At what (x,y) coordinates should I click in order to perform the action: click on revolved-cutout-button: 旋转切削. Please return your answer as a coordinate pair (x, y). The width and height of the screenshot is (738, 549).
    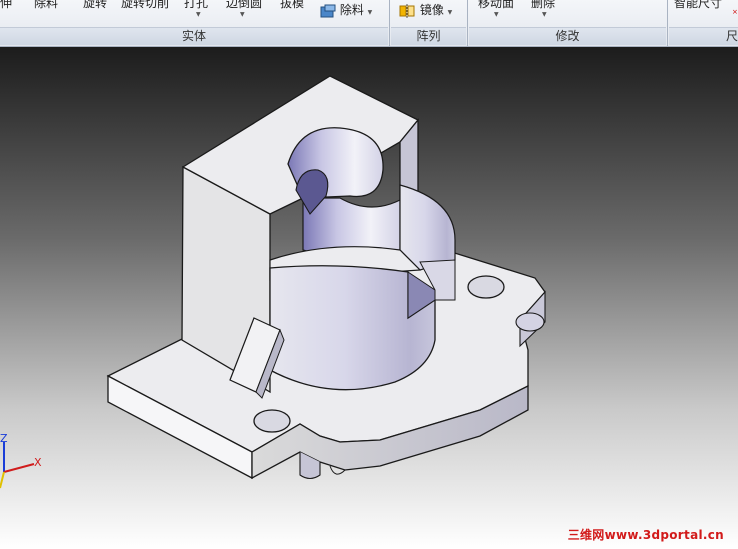
    Looking at the image, I should click on (145, 5).